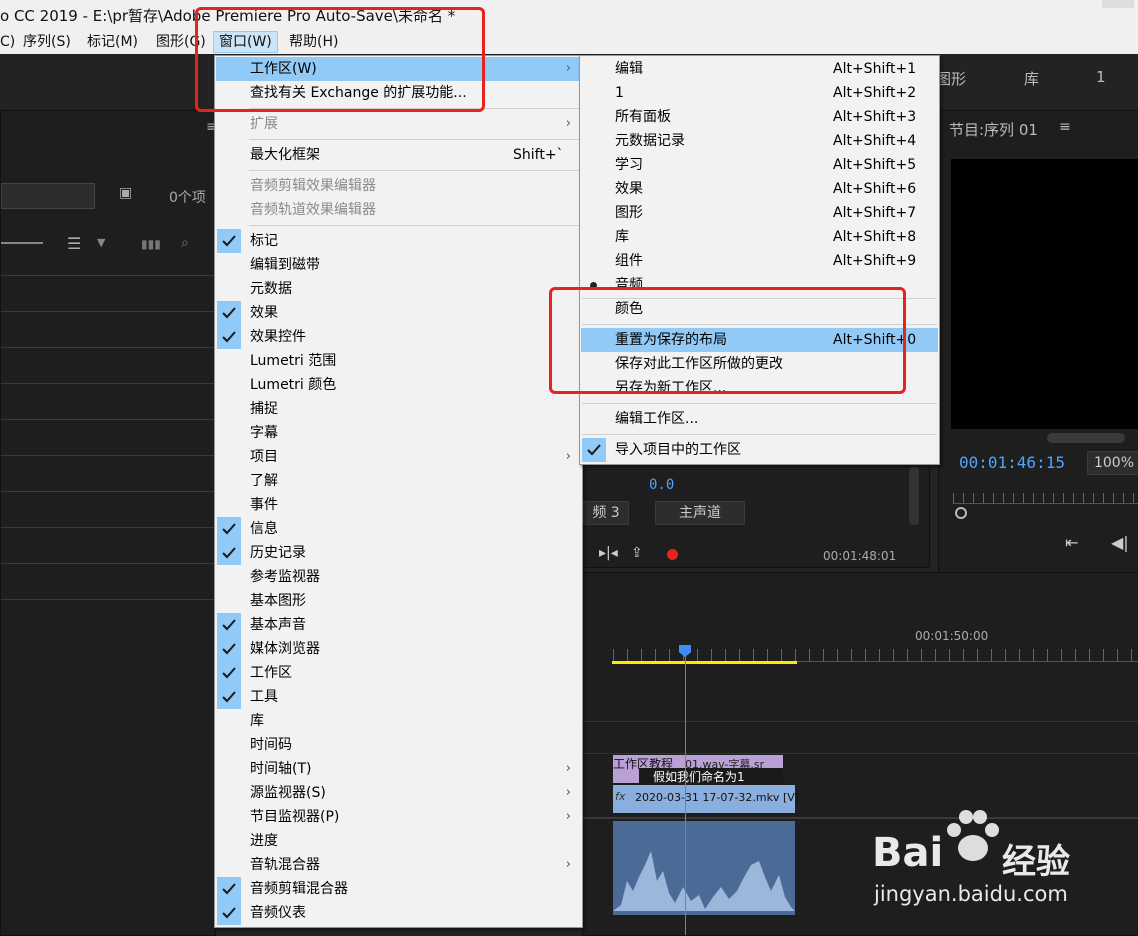 Image resolution: width=1138 pixels, height=936 pixels. Describe the element at coordinates (1012, 462) in the screenshot. I see `program-timecode: 00:01:46:15` at that location.